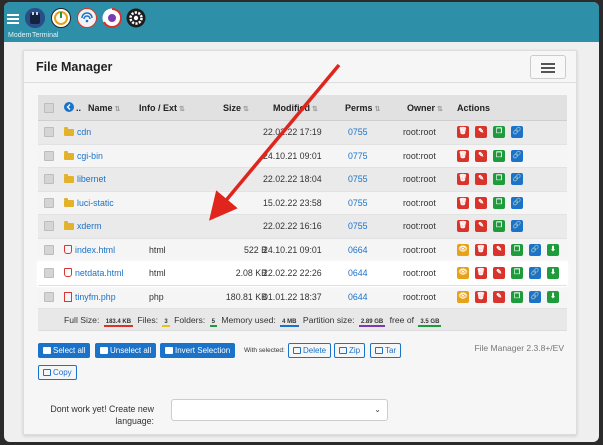  Describe the element at coordinates (182, 109) in the screenshot. I see `sort-icon: ⇅` at that location.